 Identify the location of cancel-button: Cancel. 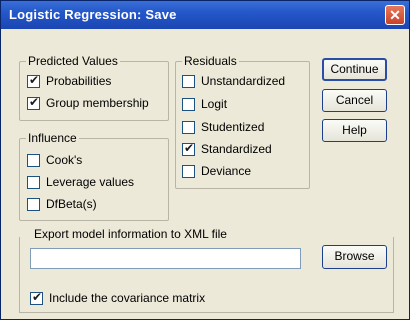
(354, 100).